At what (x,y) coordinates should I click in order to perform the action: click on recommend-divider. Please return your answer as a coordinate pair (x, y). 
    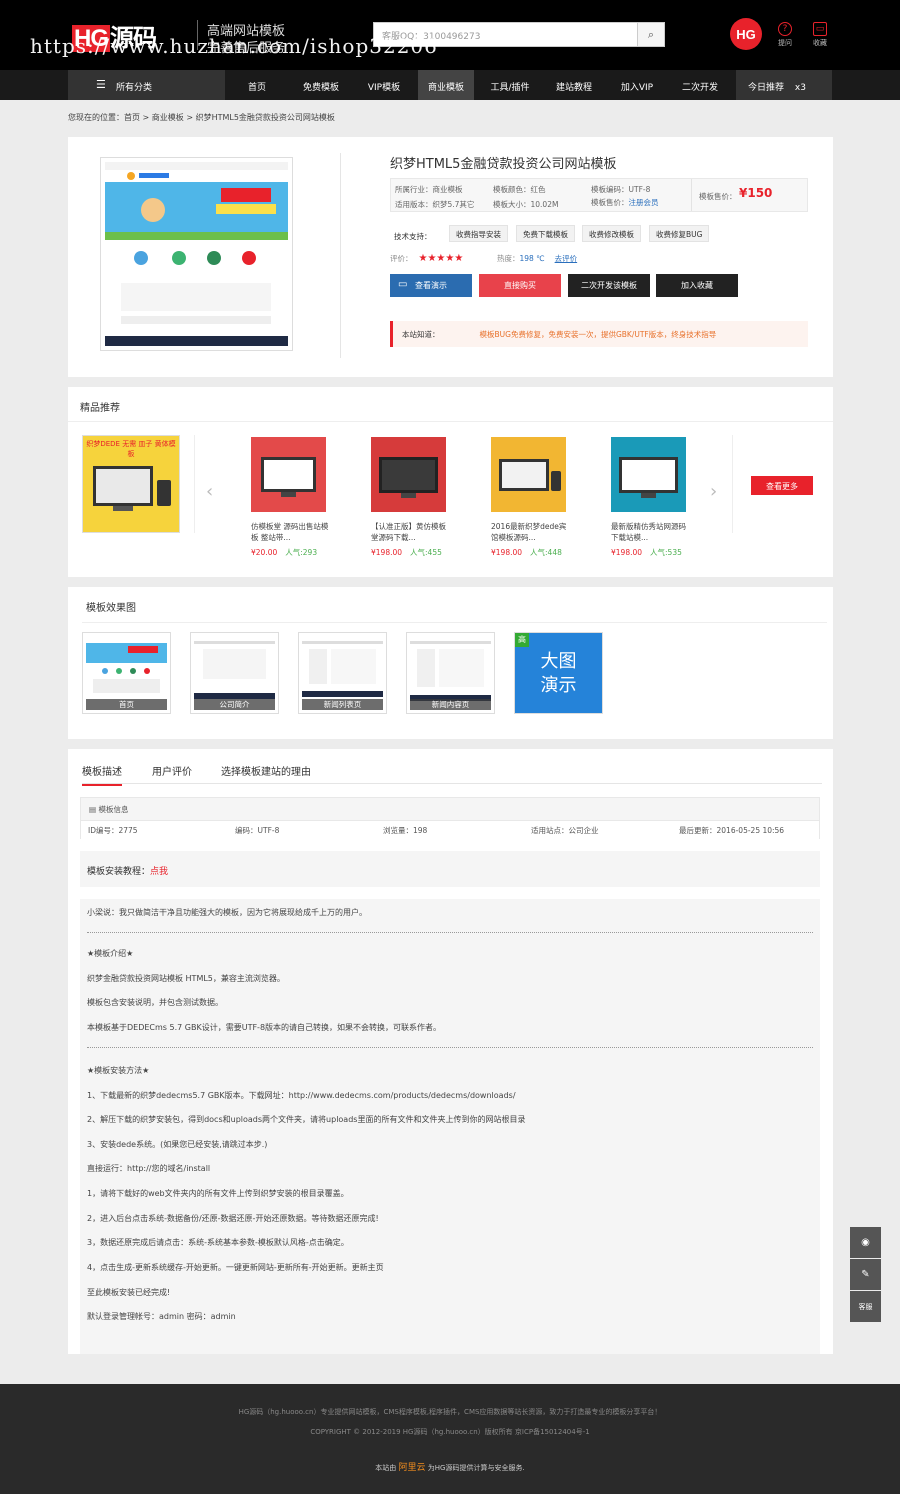
    Looking at the image, I should click on (194, 484).